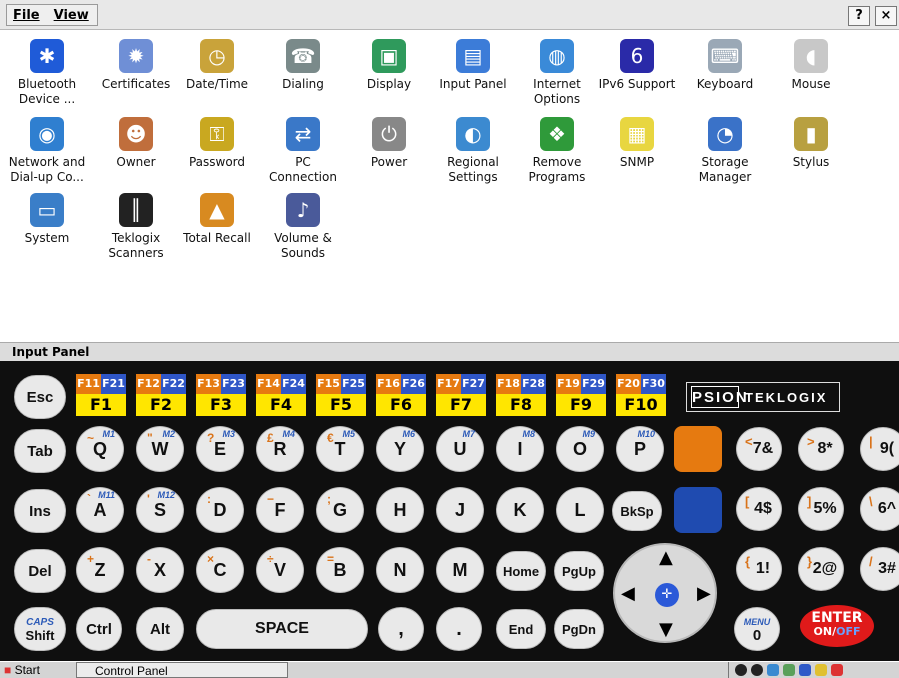  What do you see at coordinates (280, 570) in the screenshot?
I see `key-v: V ÷` at bounding box center [280, 570].